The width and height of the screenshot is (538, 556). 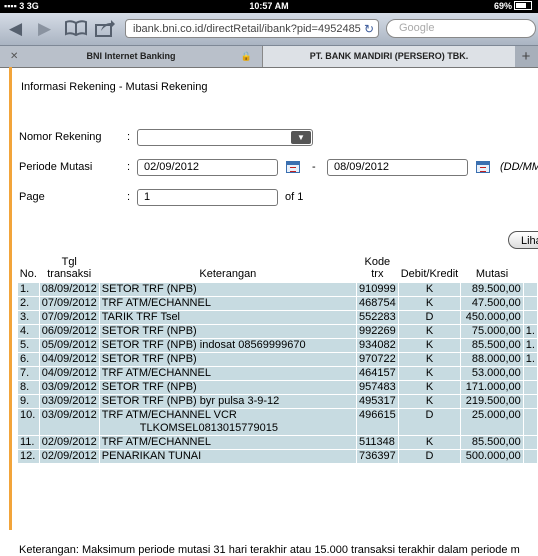 What do you see at coordinates (530, 359) in the screenshot?
I see `cell-extra: 1.` at bounding box center [530, 359].